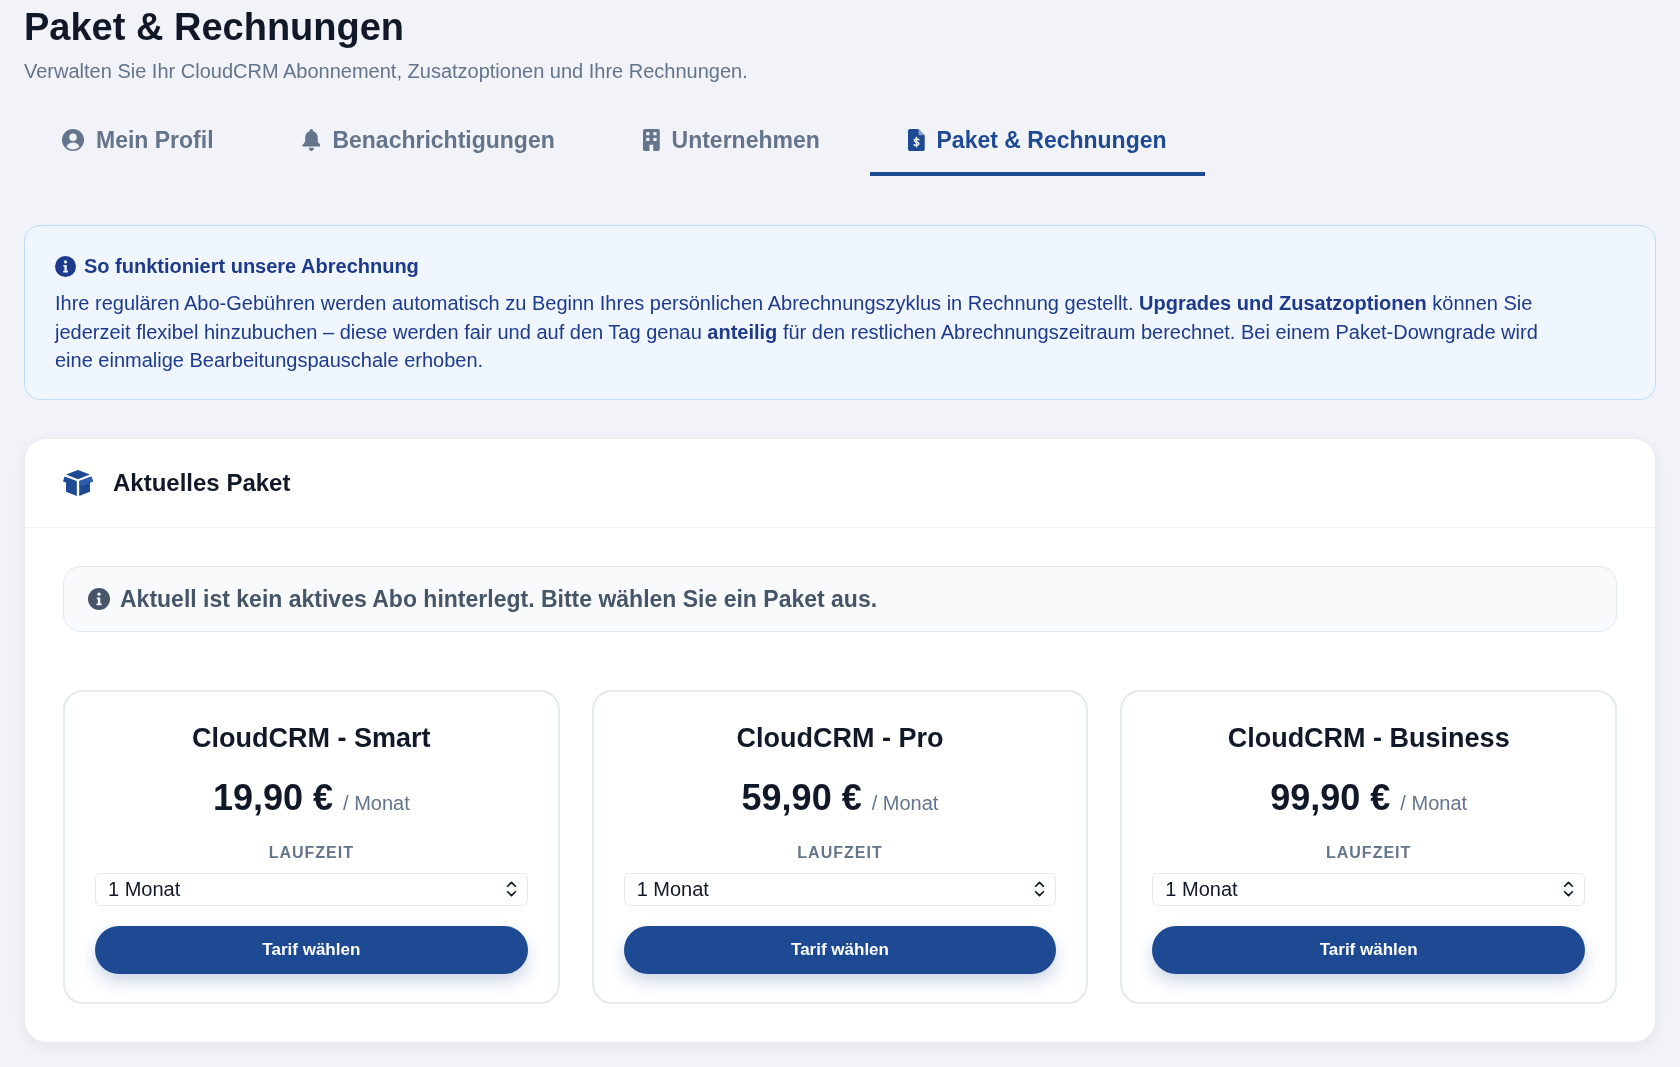 The height and width of the screenshot is (1067, 1680). I want to click on tab: Paket & Rechnungen, so click(1037, 142).